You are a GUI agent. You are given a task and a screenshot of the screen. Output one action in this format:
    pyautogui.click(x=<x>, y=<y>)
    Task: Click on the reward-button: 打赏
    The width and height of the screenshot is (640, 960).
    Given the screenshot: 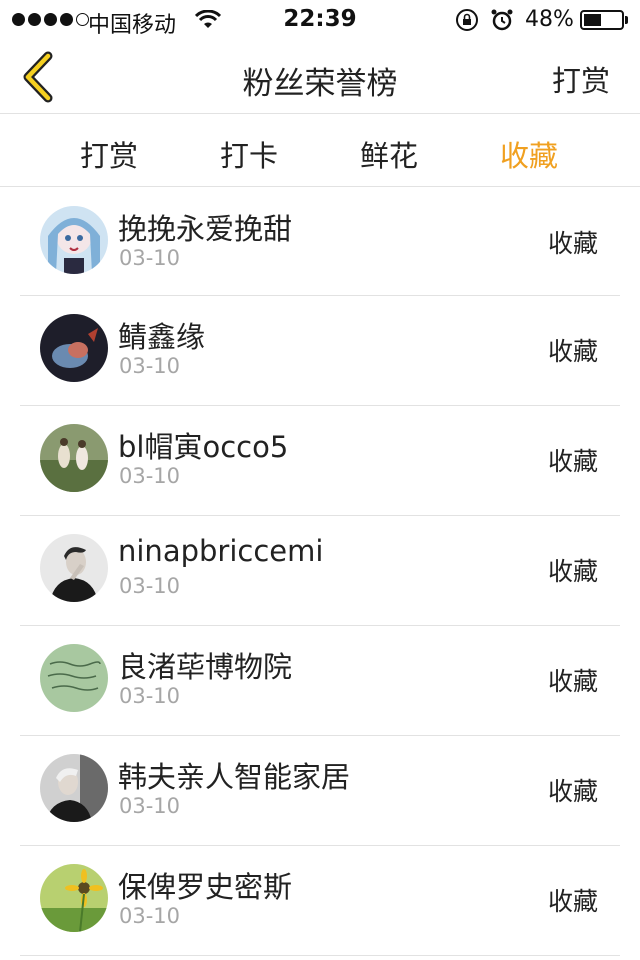 What is the action you would take?
    pyautogui.click(x=581, y=79)
    